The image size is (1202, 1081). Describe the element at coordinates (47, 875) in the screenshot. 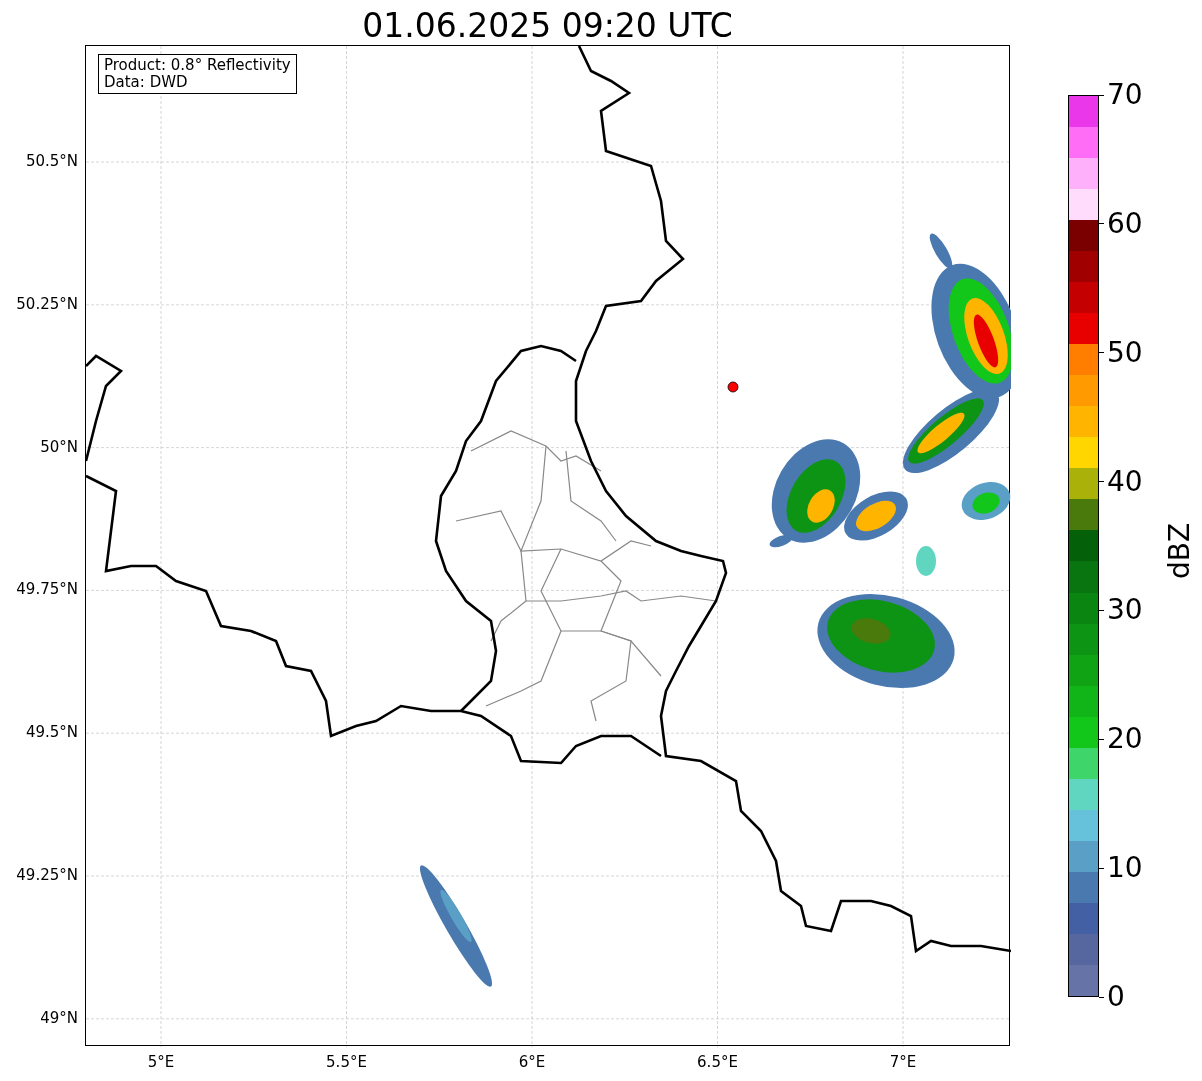

I see `latitude-label: 49.25°N` at that location.